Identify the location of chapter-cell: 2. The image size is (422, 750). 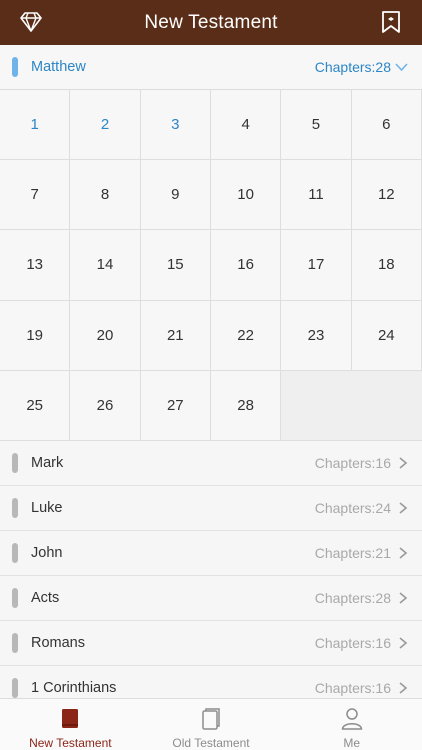
(105, 125).